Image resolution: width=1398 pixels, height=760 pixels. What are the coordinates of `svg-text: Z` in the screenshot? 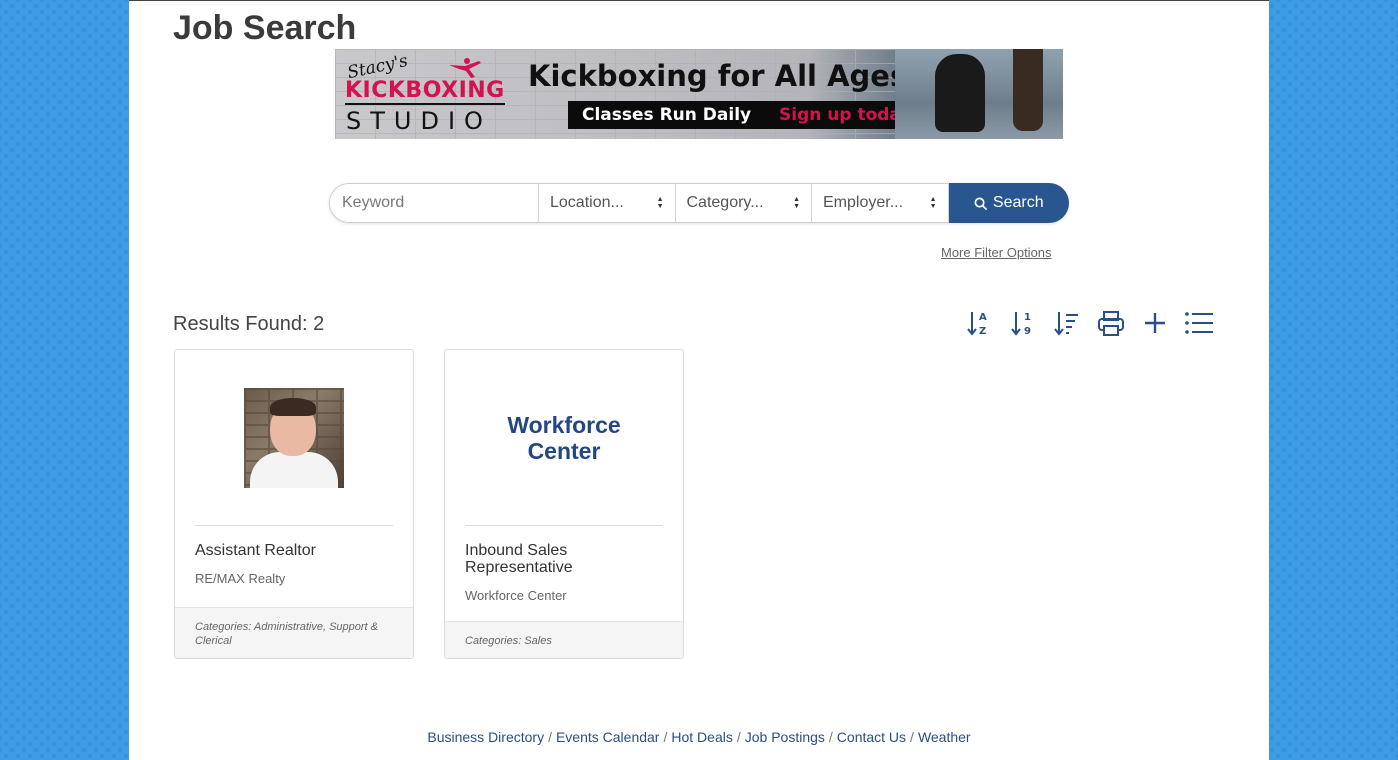 It's located at (982, 331).